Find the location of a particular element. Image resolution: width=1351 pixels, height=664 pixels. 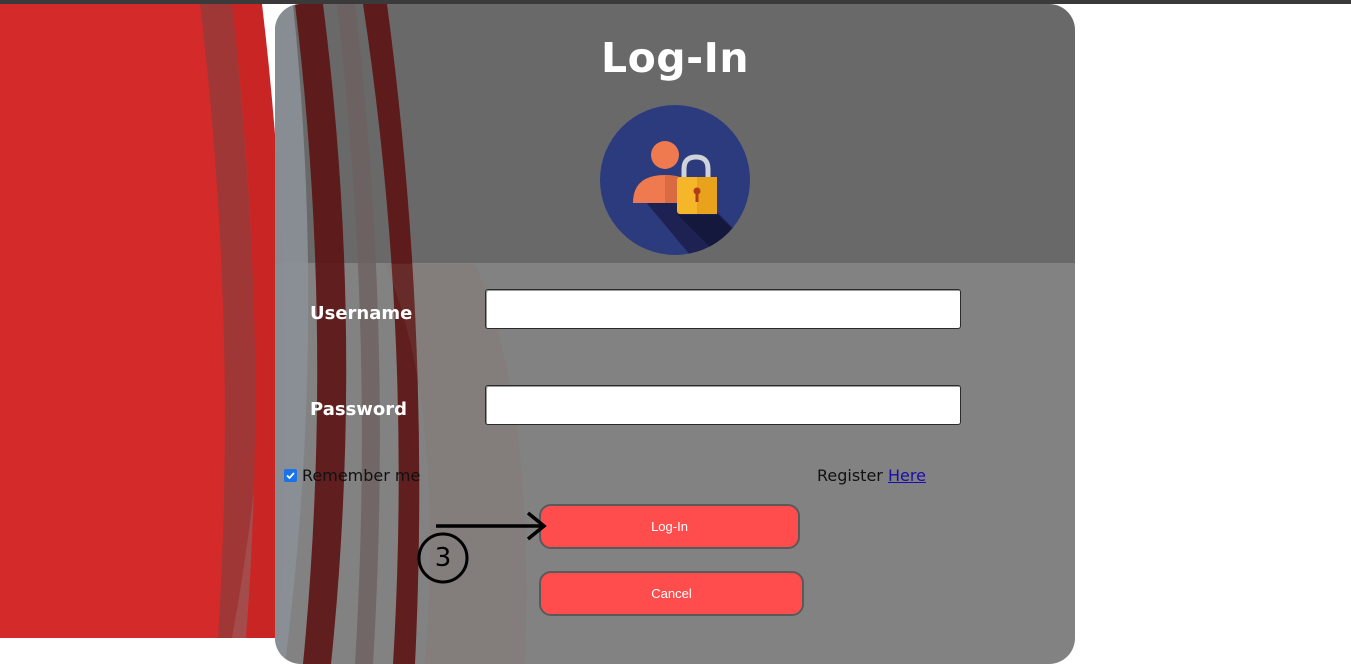

checkmark-icon is located at coordinates (290, 476).